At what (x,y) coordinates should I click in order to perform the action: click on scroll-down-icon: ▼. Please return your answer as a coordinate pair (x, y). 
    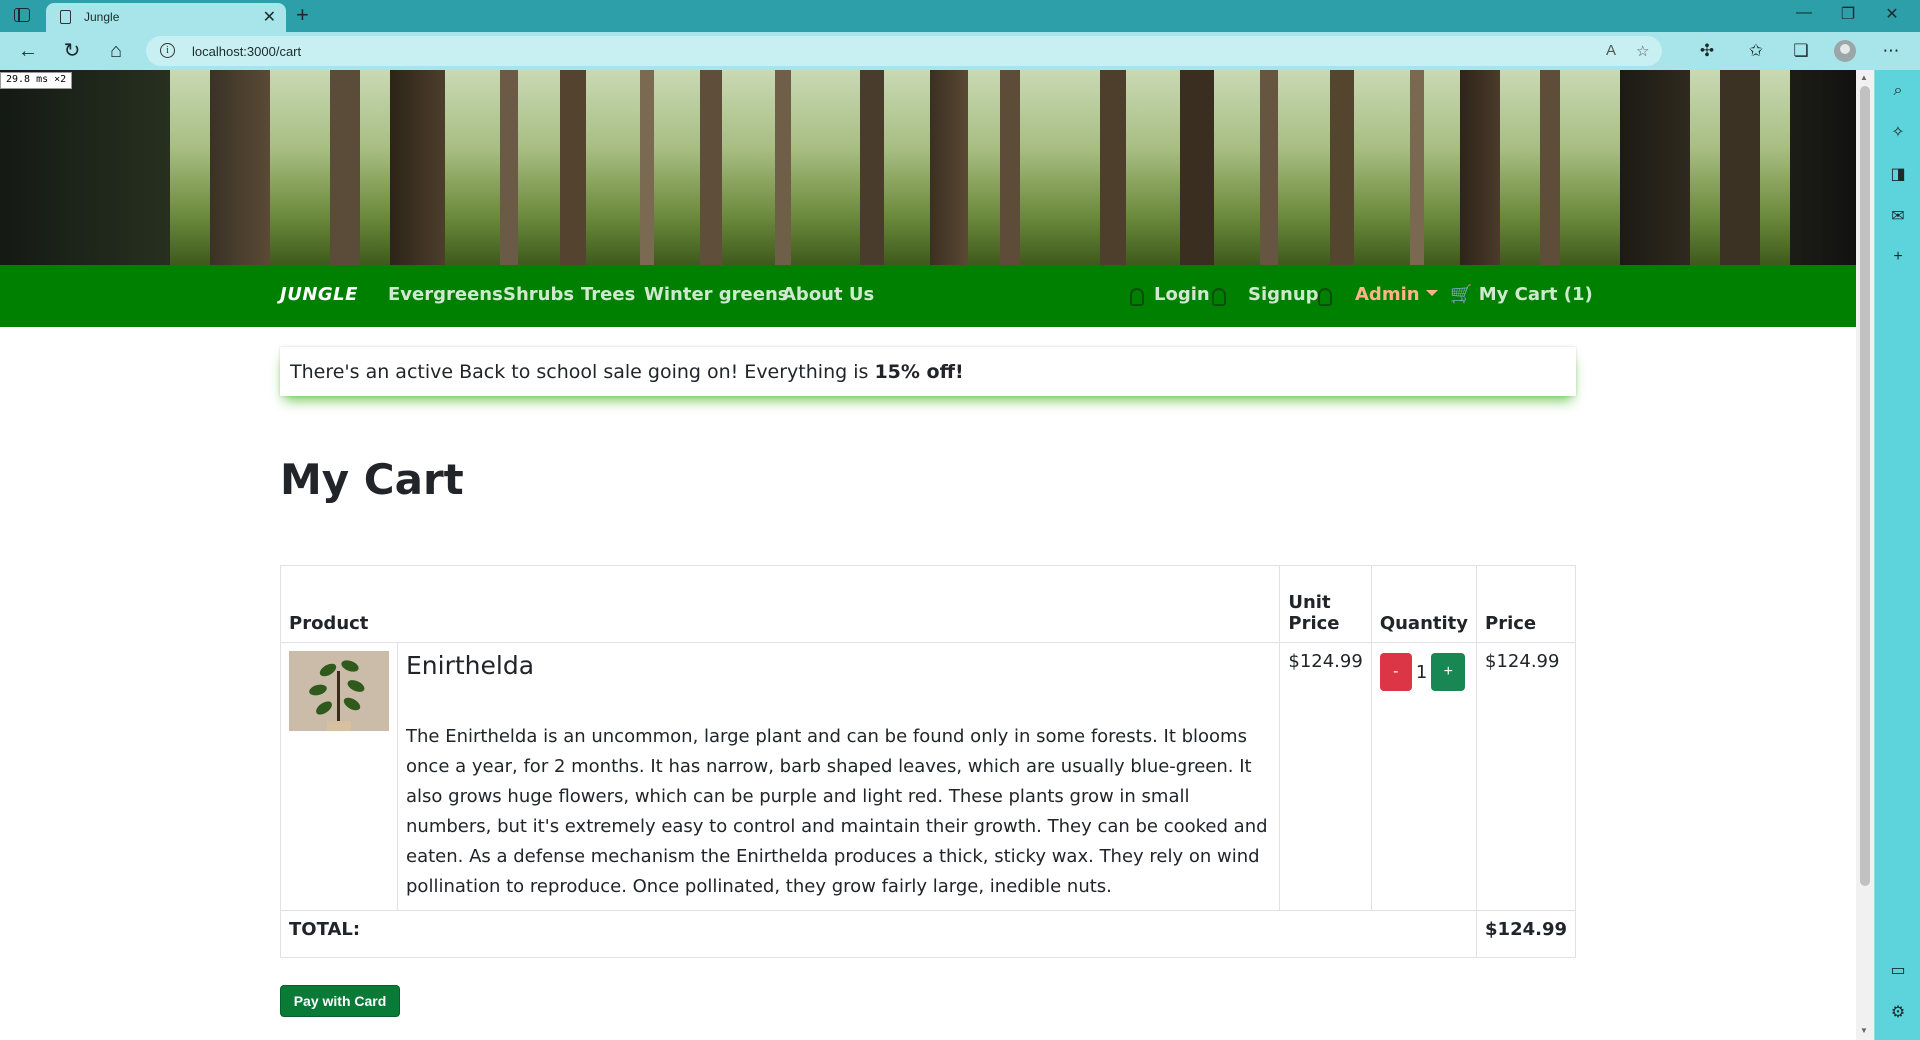
    Looking at the image, I should click on (1864, 1030).